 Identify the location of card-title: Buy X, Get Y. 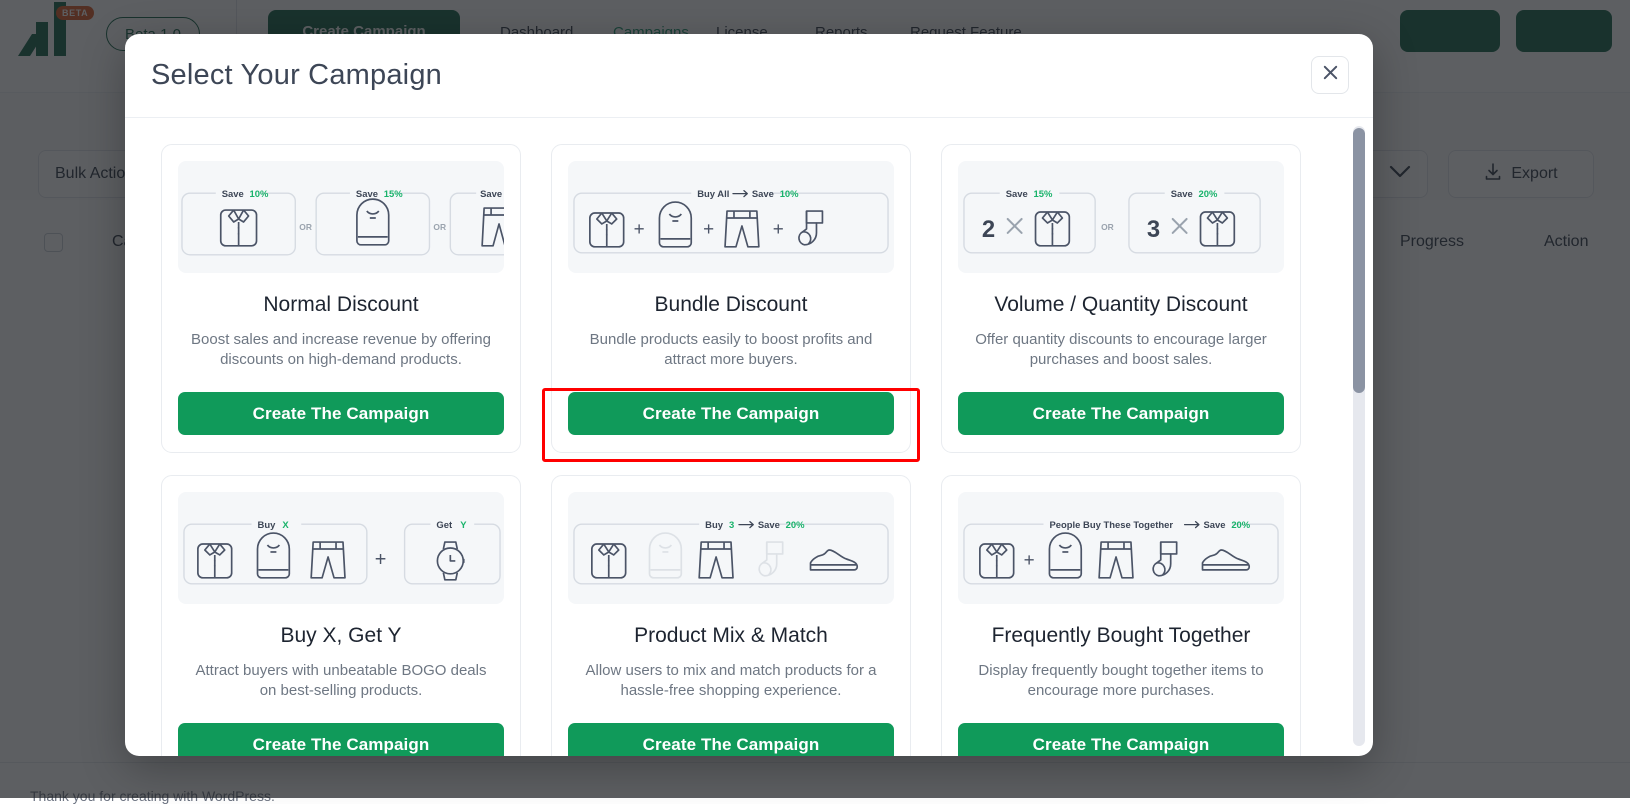
(341, 636).